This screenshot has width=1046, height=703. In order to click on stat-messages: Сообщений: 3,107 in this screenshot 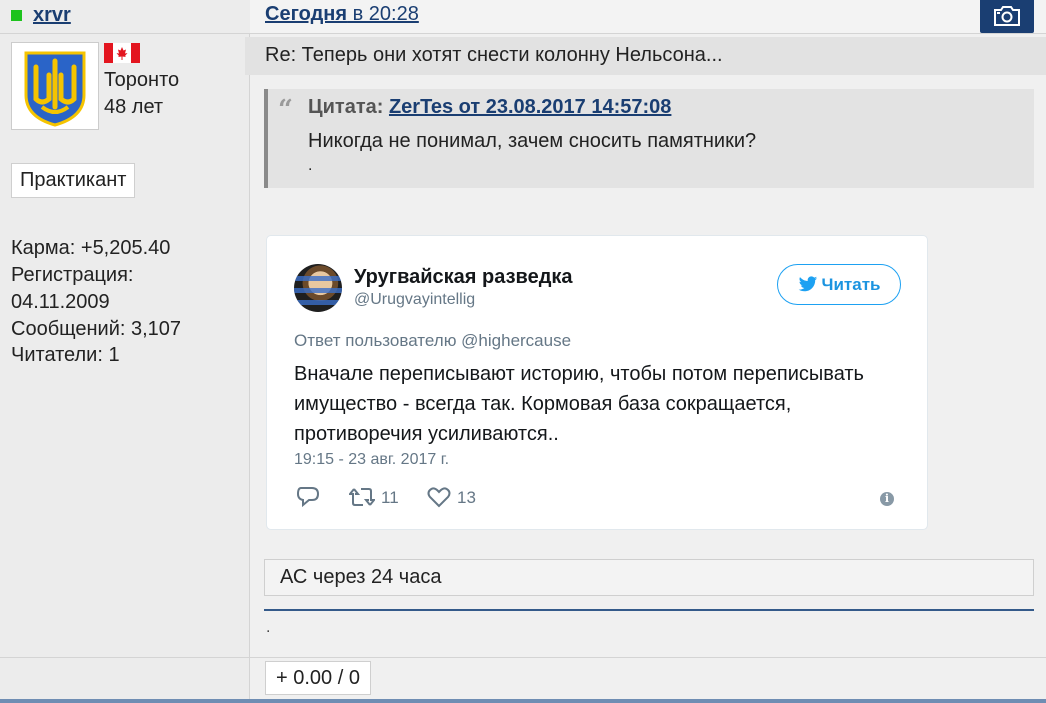, I will do `click(96, 329)`.